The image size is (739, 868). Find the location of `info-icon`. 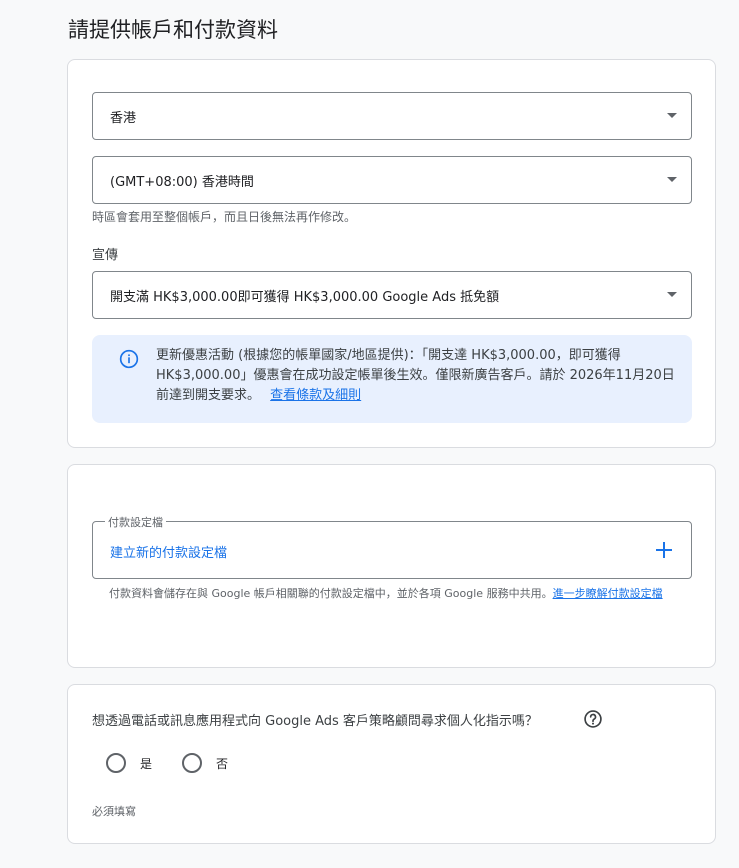

info-icon is located at coordinates (129, 359).